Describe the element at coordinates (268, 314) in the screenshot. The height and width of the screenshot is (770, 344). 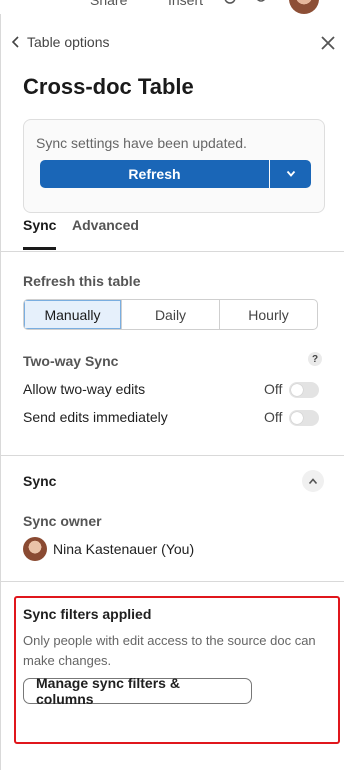
I see `option-hourly: Hourly` at that location.